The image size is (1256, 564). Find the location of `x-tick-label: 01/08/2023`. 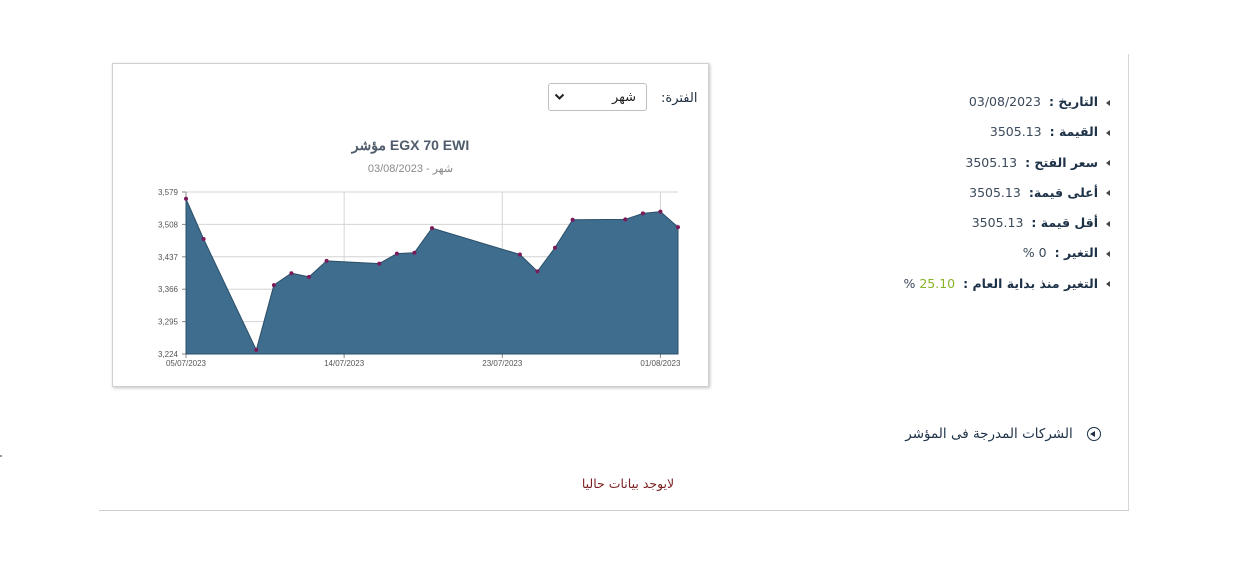

x-tick-label: 01/08/2023 is located at coordinates (660, 363).